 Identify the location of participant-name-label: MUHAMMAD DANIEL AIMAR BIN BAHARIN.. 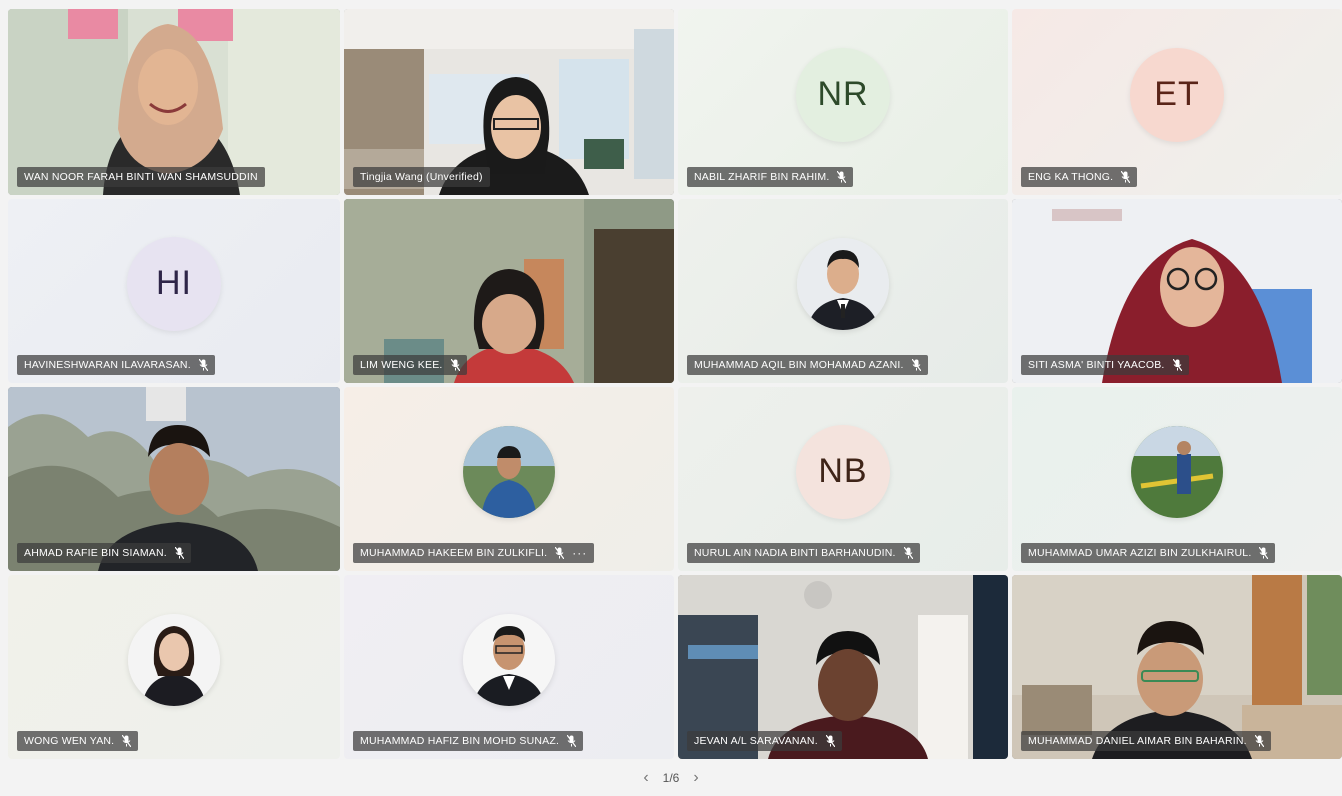
(1146, 741).